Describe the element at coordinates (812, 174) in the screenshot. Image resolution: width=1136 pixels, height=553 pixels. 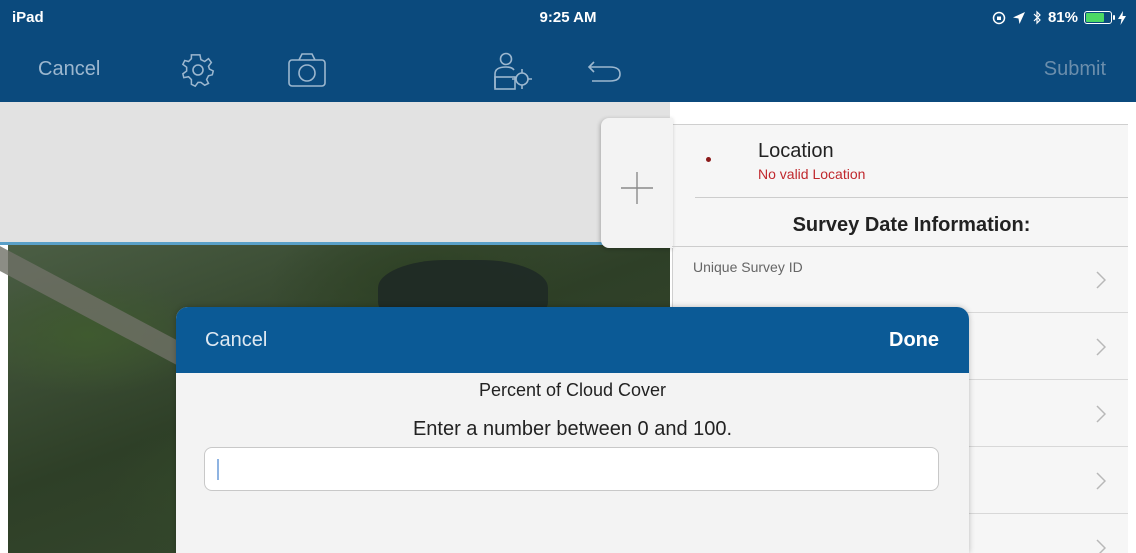
I see `location-error: No valid Location` at that location.